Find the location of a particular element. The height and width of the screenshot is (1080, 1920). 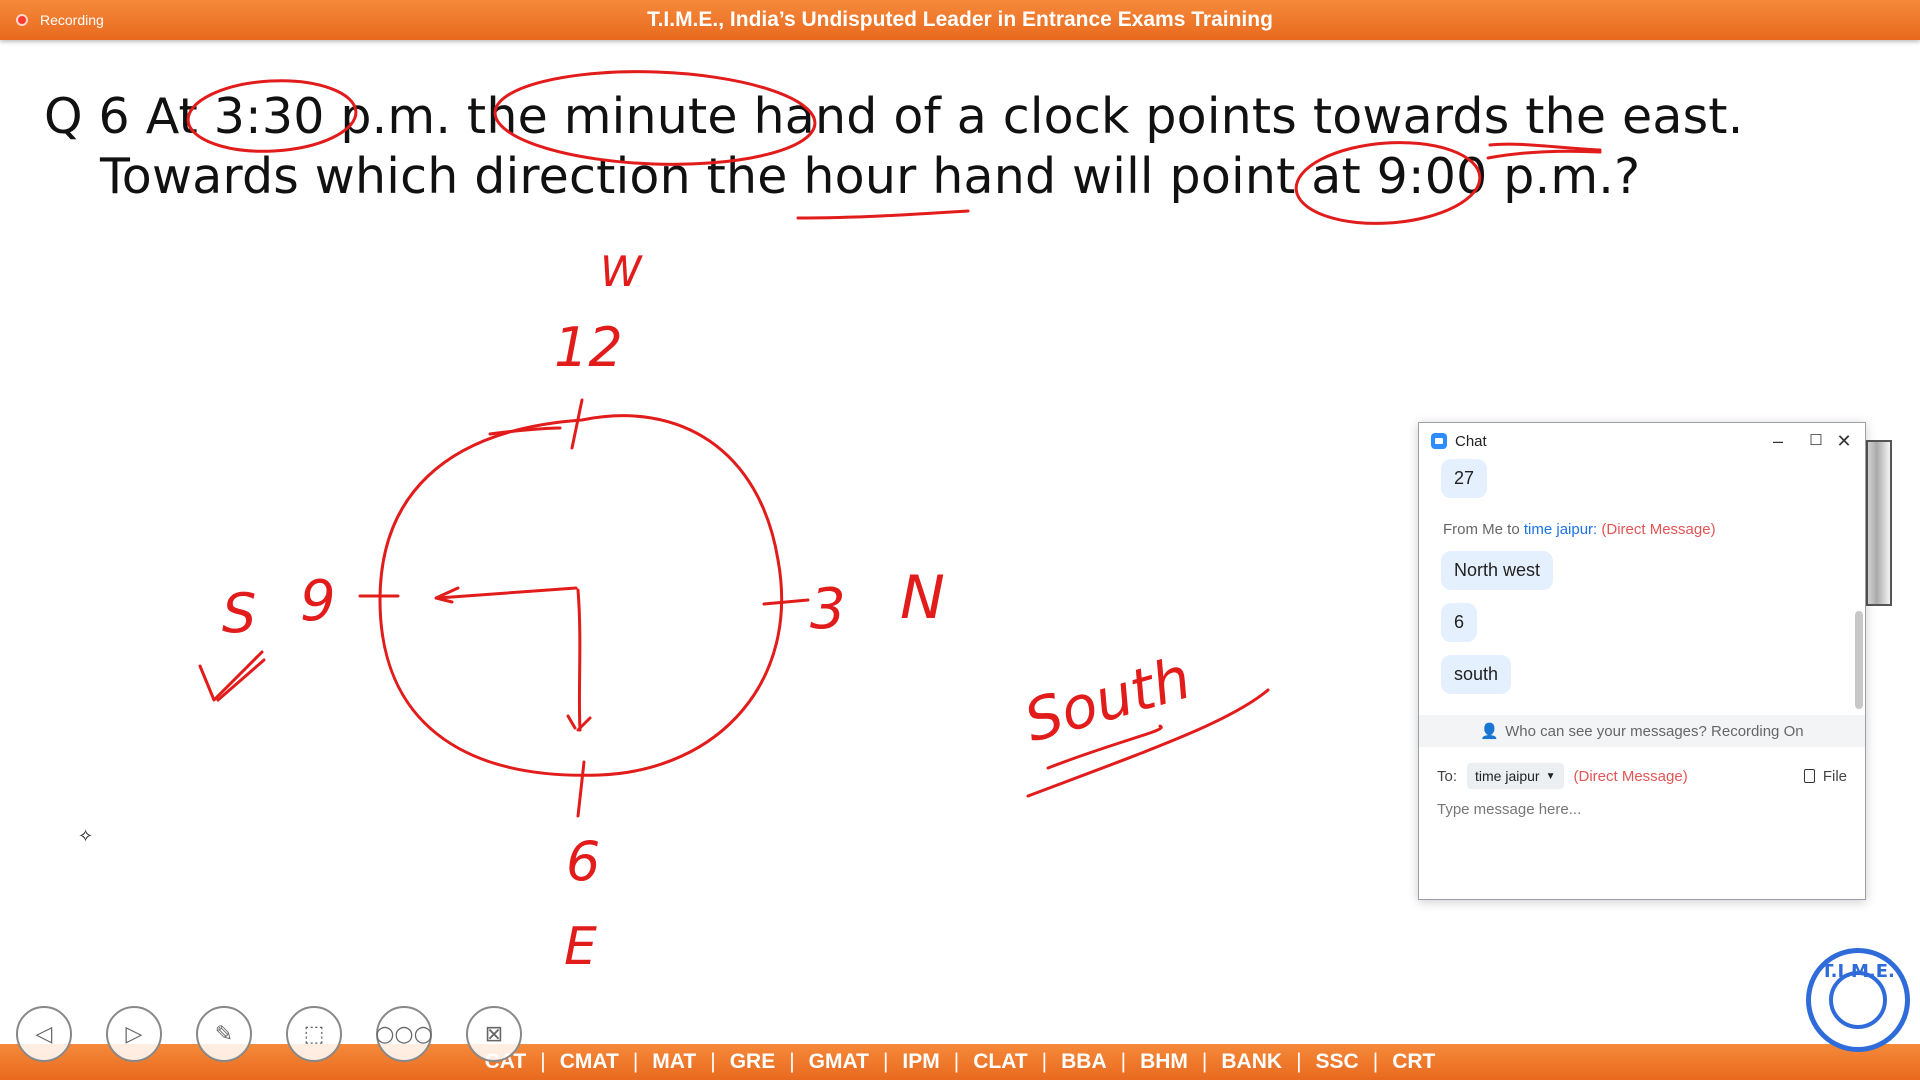

chat-message: south is located at coordinates (1476, 674).